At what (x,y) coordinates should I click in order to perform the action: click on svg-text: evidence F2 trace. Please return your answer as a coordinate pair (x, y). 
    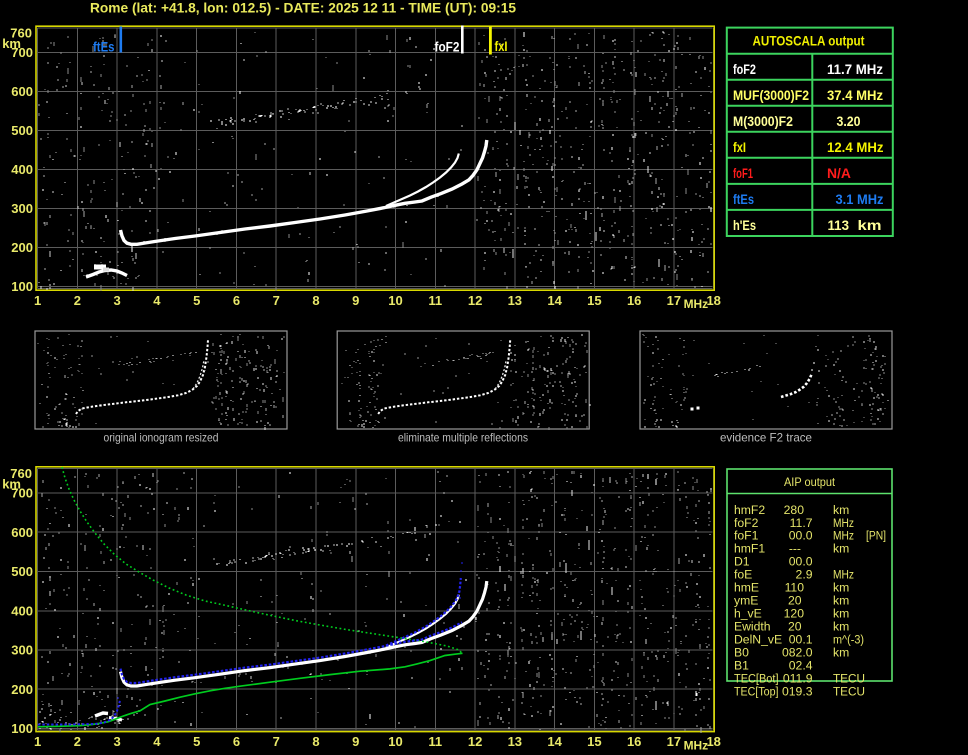
    Looking at the image, I should click on (766, 438).